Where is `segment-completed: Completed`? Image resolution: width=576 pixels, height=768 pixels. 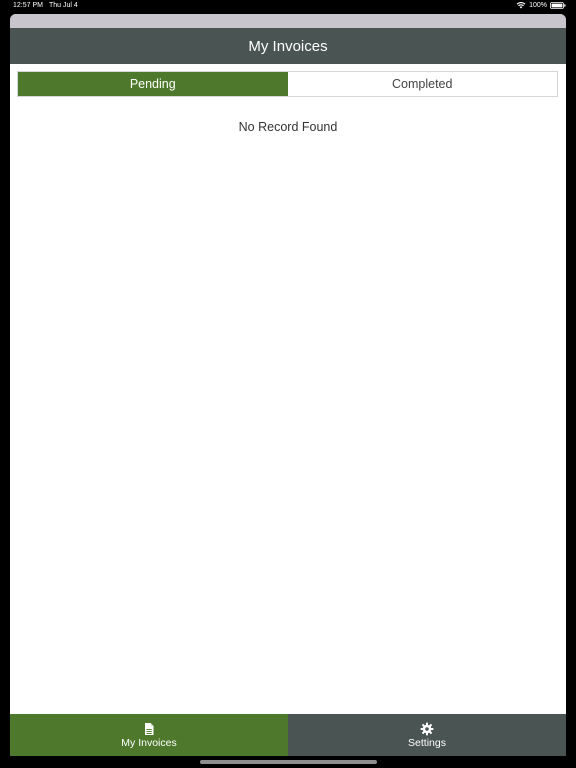
segment-completed: Completed is located at coordinates (422, 84).